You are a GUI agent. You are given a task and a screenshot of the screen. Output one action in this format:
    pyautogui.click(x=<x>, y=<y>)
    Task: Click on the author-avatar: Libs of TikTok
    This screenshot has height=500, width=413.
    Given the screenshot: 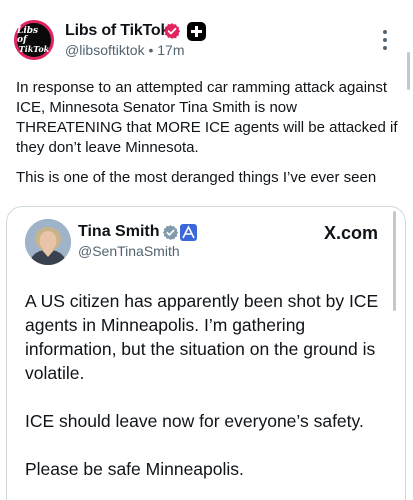 What is the action you would take?
    pyautogui.click(x=34, y=40)
    